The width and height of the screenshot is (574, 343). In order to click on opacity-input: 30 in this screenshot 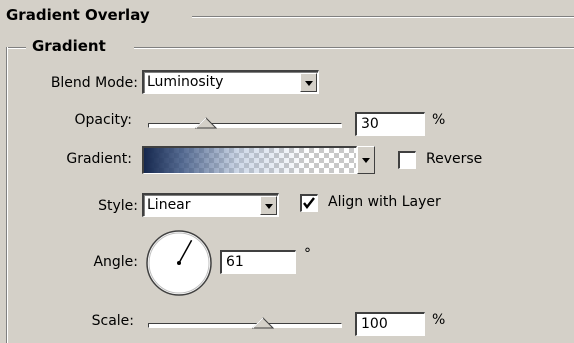, I will do `click(390, 124)`.